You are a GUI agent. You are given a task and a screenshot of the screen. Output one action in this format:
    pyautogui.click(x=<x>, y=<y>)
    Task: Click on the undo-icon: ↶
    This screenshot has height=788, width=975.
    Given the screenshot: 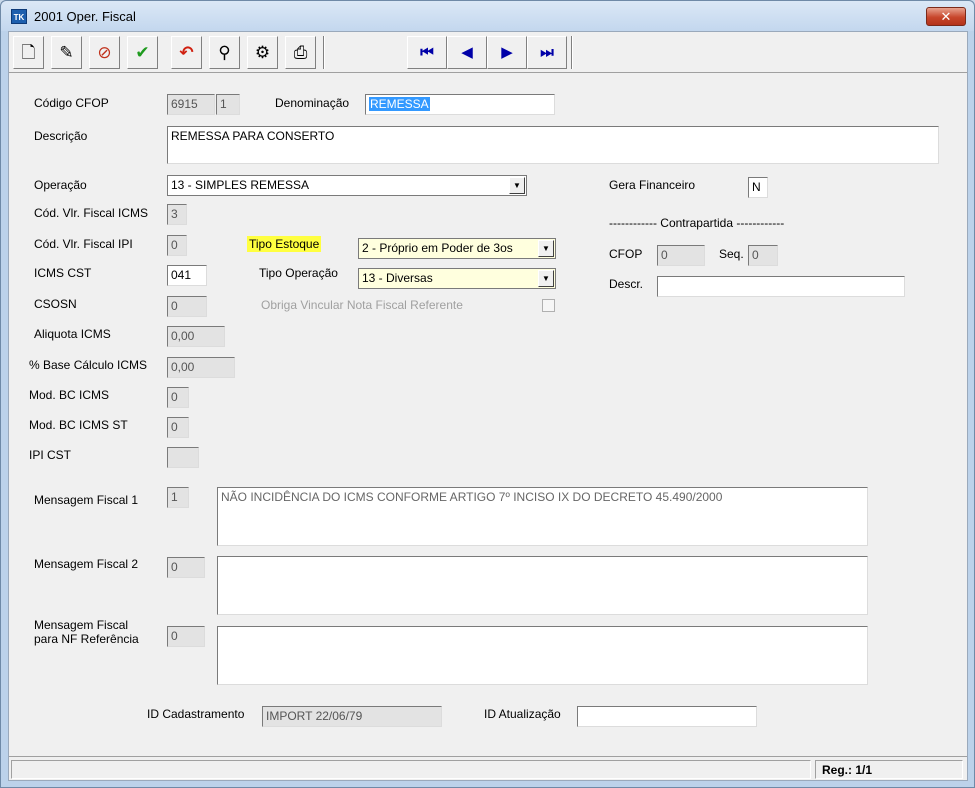 What is the action you would take?
    pyautogui.click(x=186, y=52)
    